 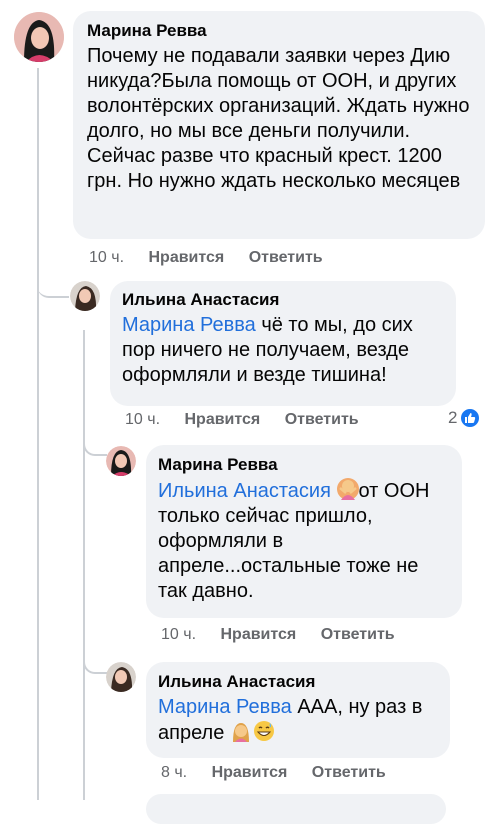 I want to click on mention-link: Ильина Анастасия, so click(x=244, y=491).